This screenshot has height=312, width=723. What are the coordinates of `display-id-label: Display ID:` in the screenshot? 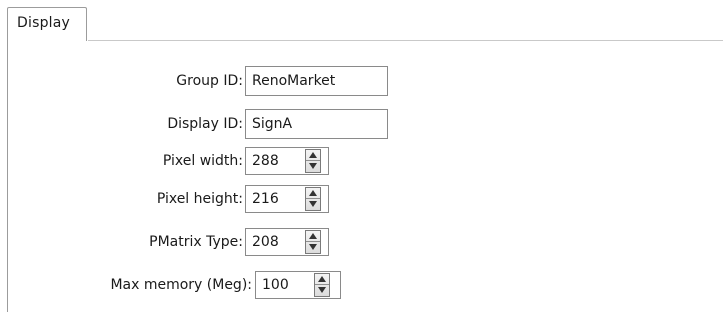 It's located at (205, 124).